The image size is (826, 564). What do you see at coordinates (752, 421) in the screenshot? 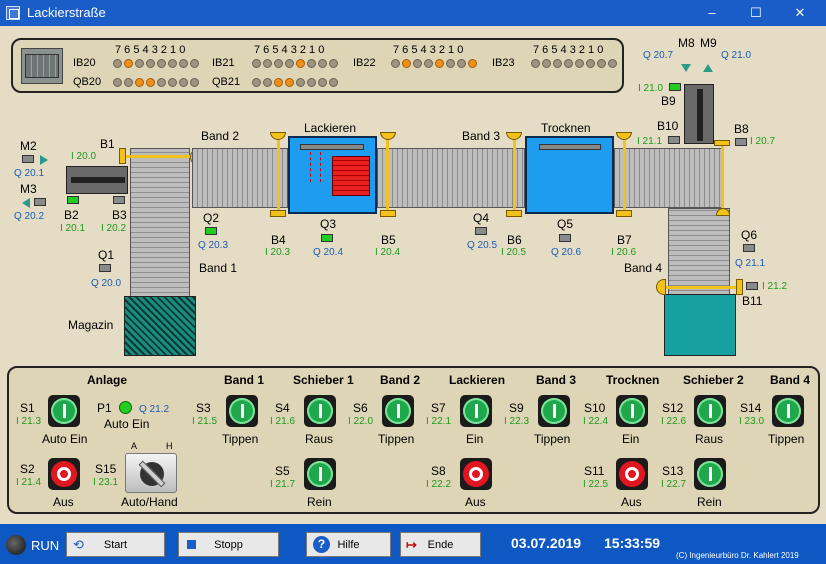
I see `s14-io: I 23.0` at bounding box center [752, 421].